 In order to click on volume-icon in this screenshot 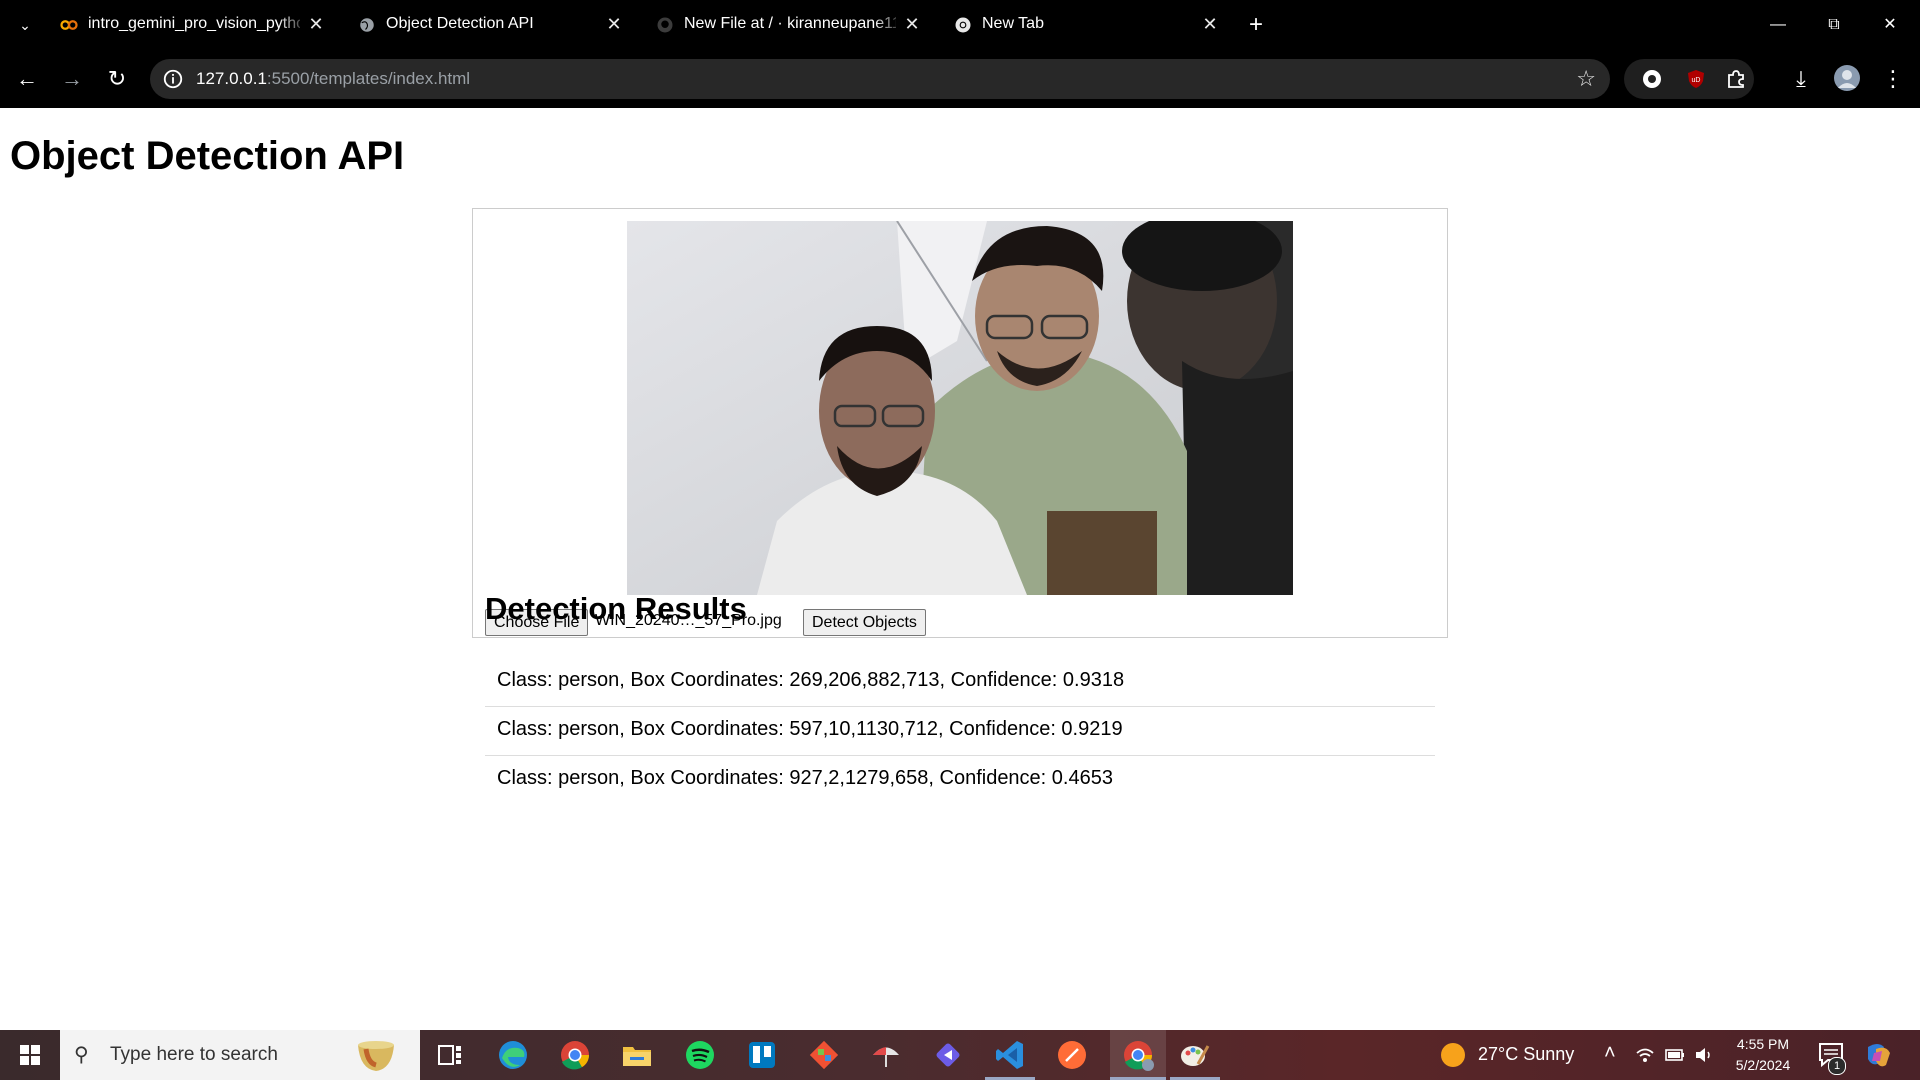, I will do `click(1704, 1055)`.